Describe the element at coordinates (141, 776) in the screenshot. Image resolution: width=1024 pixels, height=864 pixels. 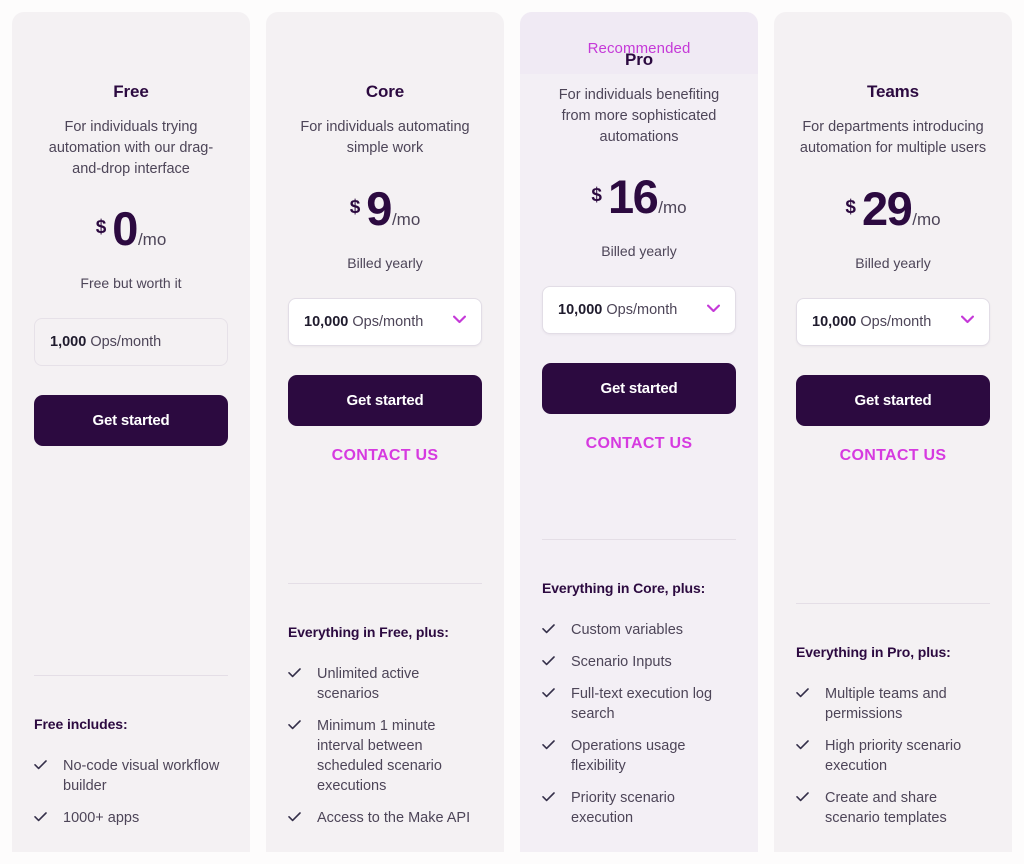
I see `feature-text: No-code visual workflow builder` at that location.